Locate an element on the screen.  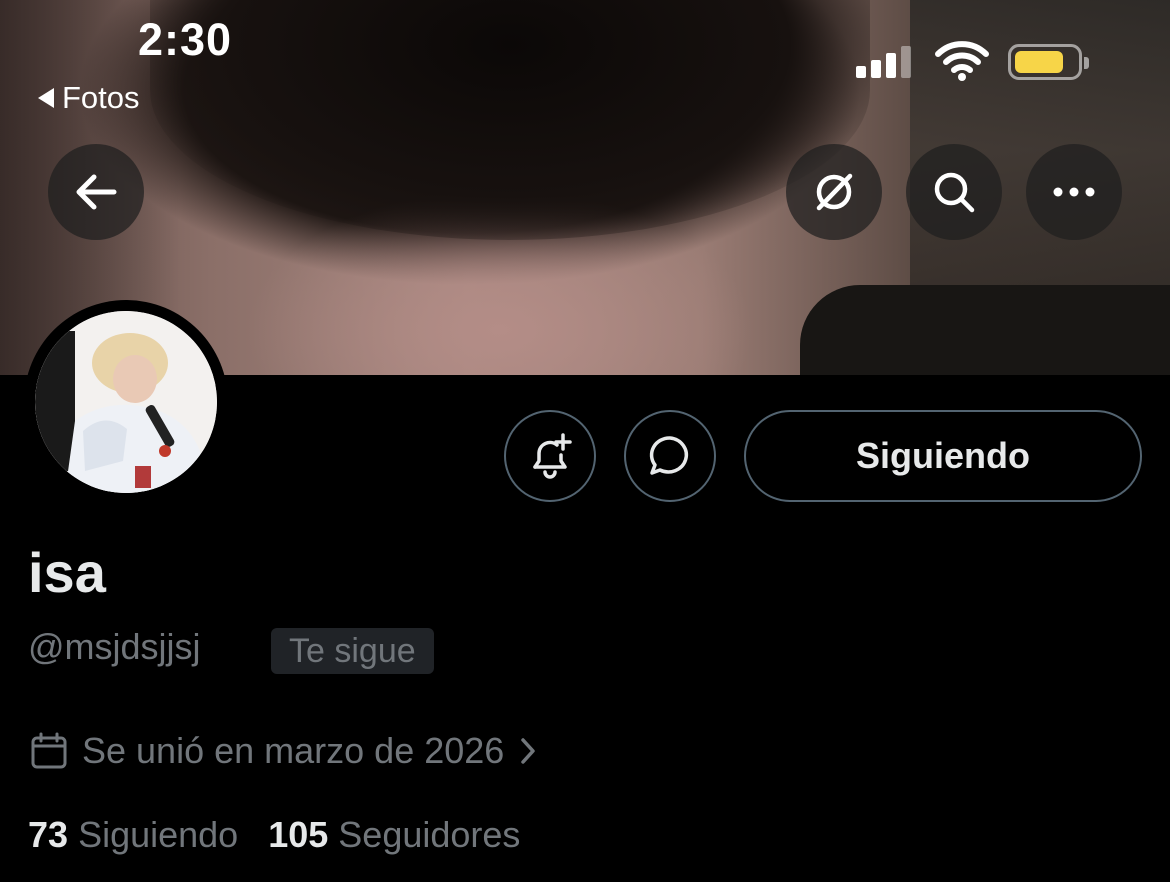
avatar is located at coordinates (126, 402).